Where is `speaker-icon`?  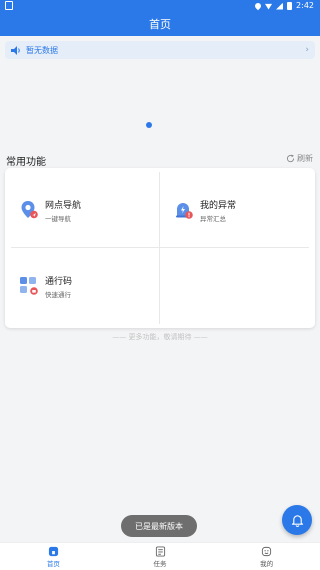 speaker-icon is located at coordinates (15, 50).